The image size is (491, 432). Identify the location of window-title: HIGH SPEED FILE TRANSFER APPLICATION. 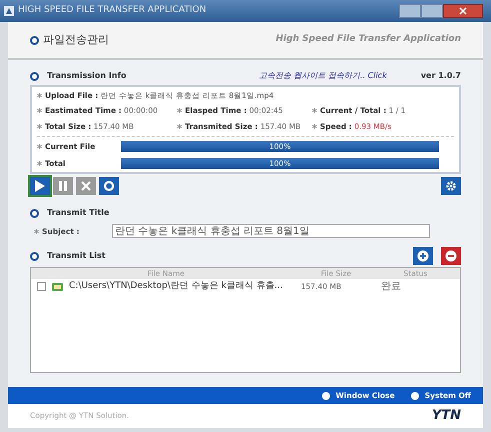
(112, 11).